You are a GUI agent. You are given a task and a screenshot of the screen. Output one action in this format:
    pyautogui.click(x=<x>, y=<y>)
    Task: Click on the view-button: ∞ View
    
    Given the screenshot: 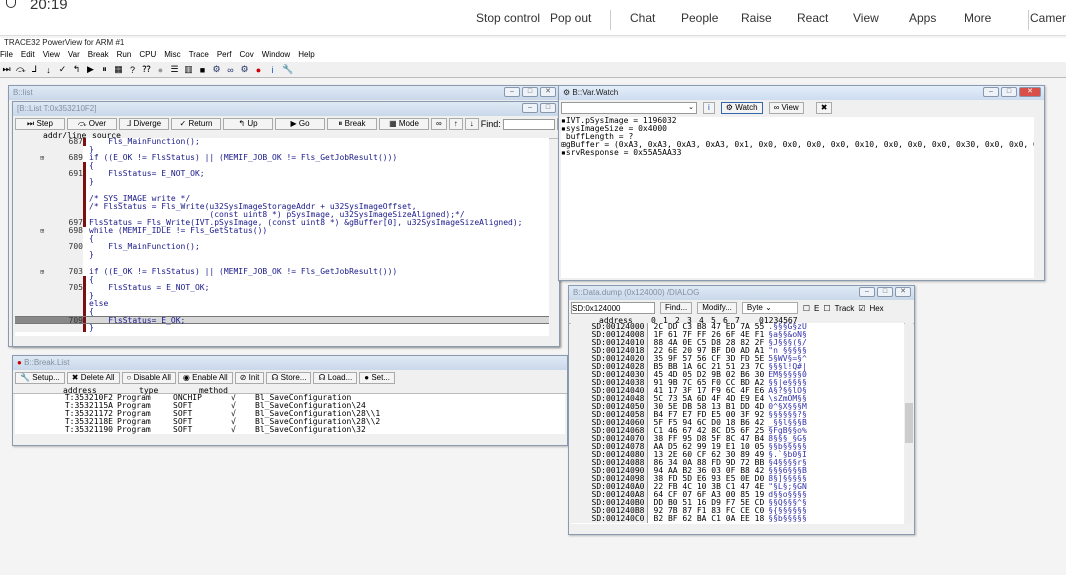 What is the action you would take?
    pyautogui.click(x=786, y=108)
    